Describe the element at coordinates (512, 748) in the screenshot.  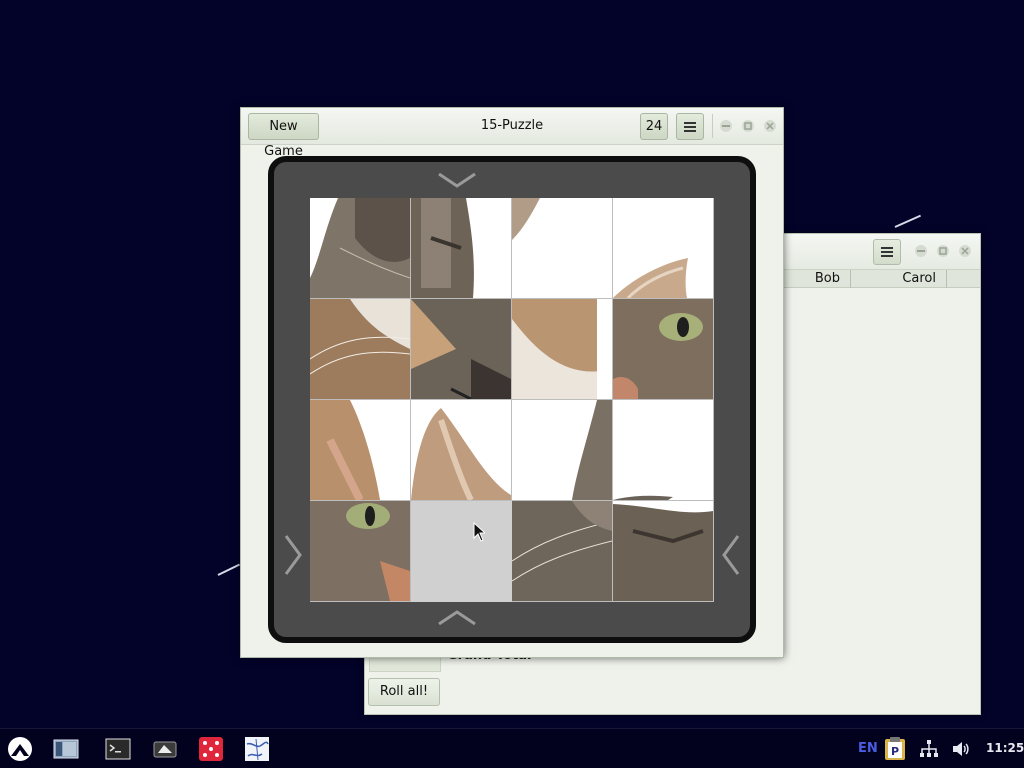
I see `taskbar: EN P 11:25` at that location.